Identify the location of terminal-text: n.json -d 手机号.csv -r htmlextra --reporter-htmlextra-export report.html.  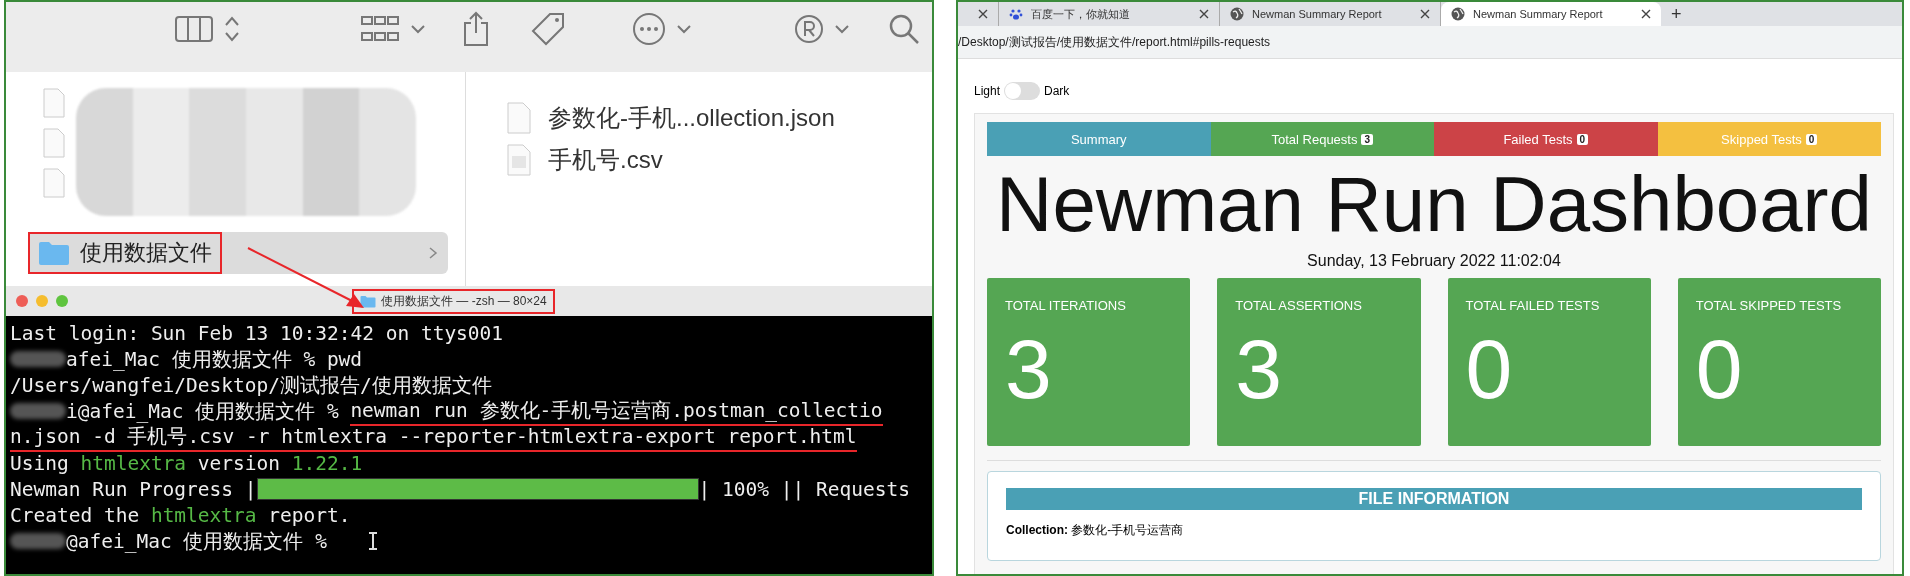
(433, 437).